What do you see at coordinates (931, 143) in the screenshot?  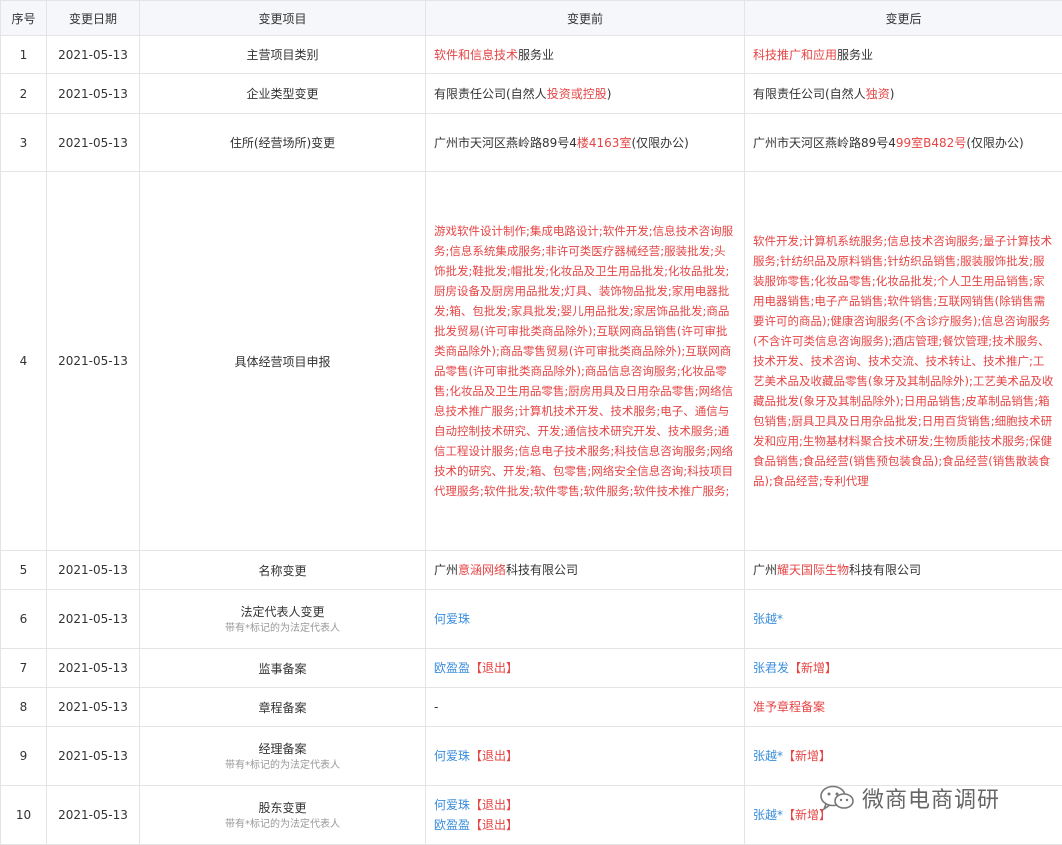 I see `changed-text: 99室B482号` at bounding box center [931, 143].